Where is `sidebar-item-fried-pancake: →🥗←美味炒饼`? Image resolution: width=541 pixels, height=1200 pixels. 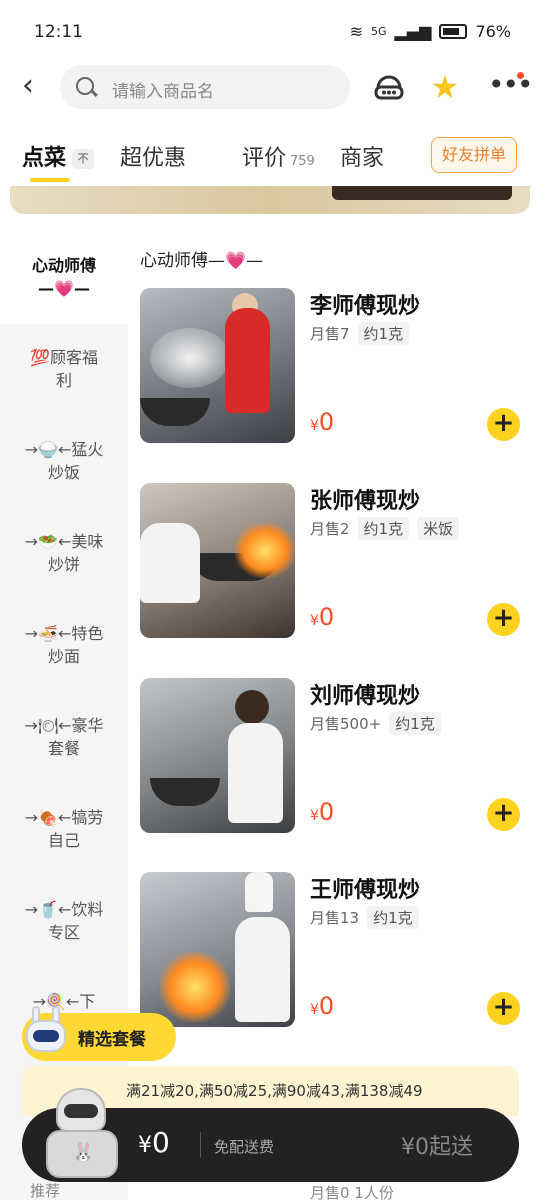 sidebar-item-fried-pancake: →🥗←美味炒饼 is located at coordinates (64, 556).